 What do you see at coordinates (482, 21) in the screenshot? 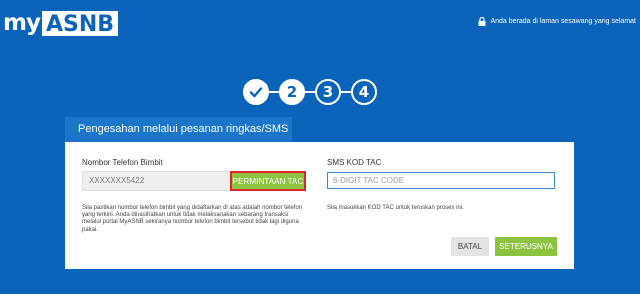
I see `lock-icon` at bounding box center [482, 21].